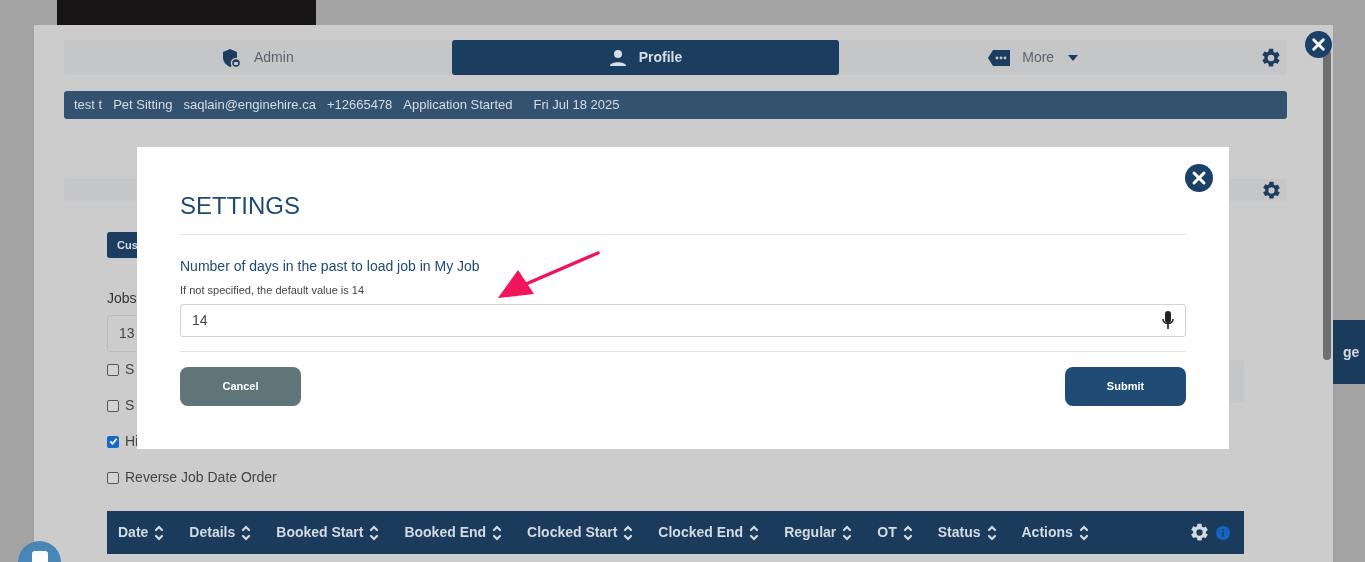 The image size is (1365, 562). I want to click on column-header: ge, so click(1351, 352).